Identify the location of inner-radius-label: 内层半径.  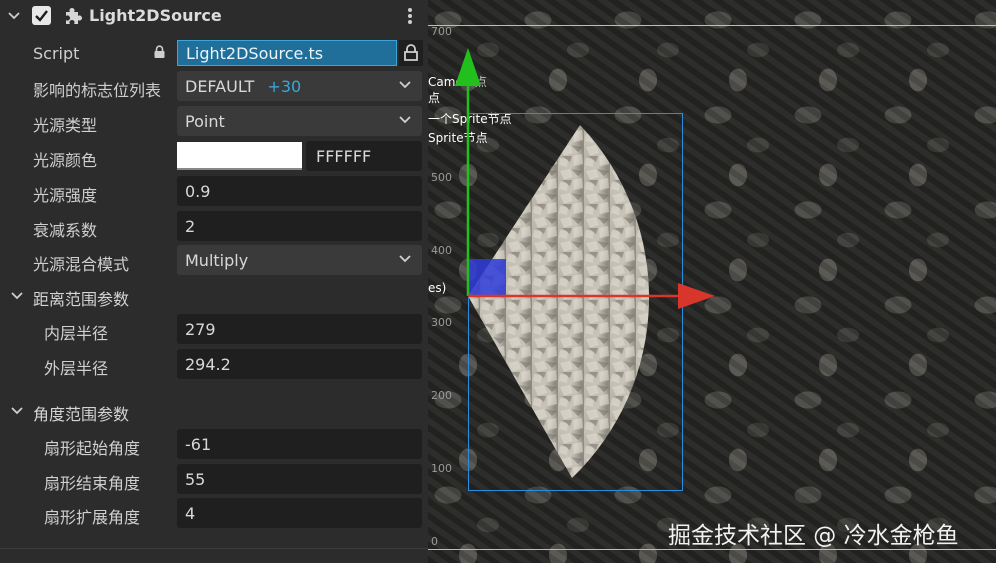
(76, 333).